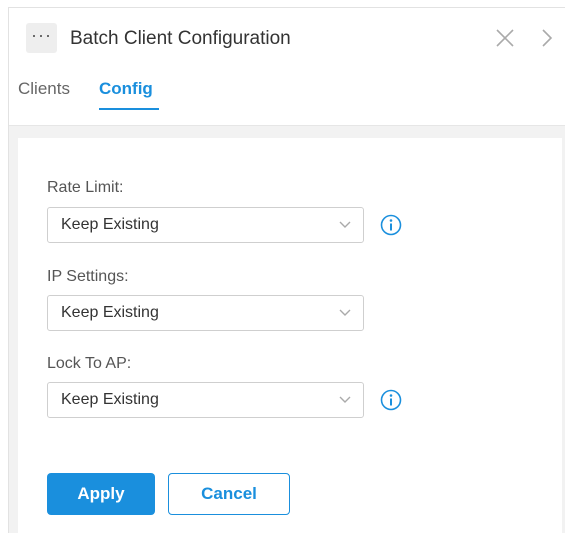 The width and height of the screenshot is (565, 534). I want to click on more-button: ···, so click(41, 38).